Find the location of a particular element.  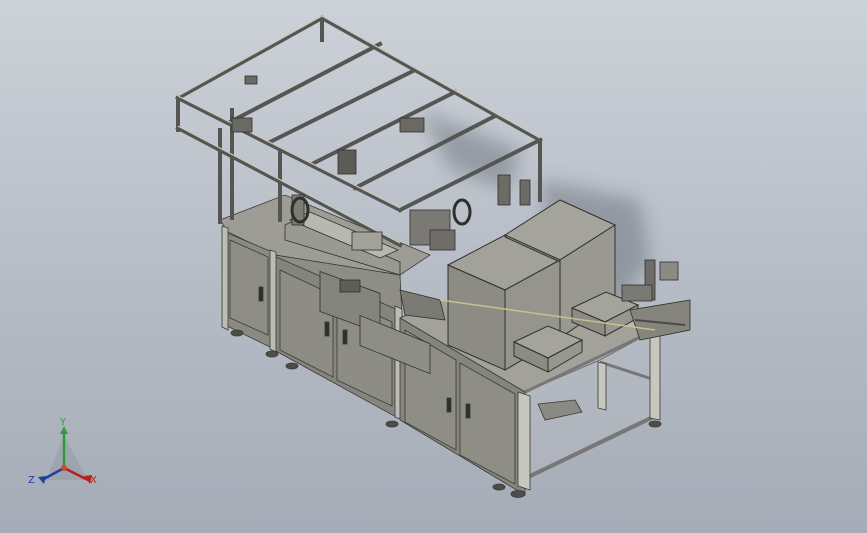

orientation-triad: Y Z X is located at coordinates (64, 458).